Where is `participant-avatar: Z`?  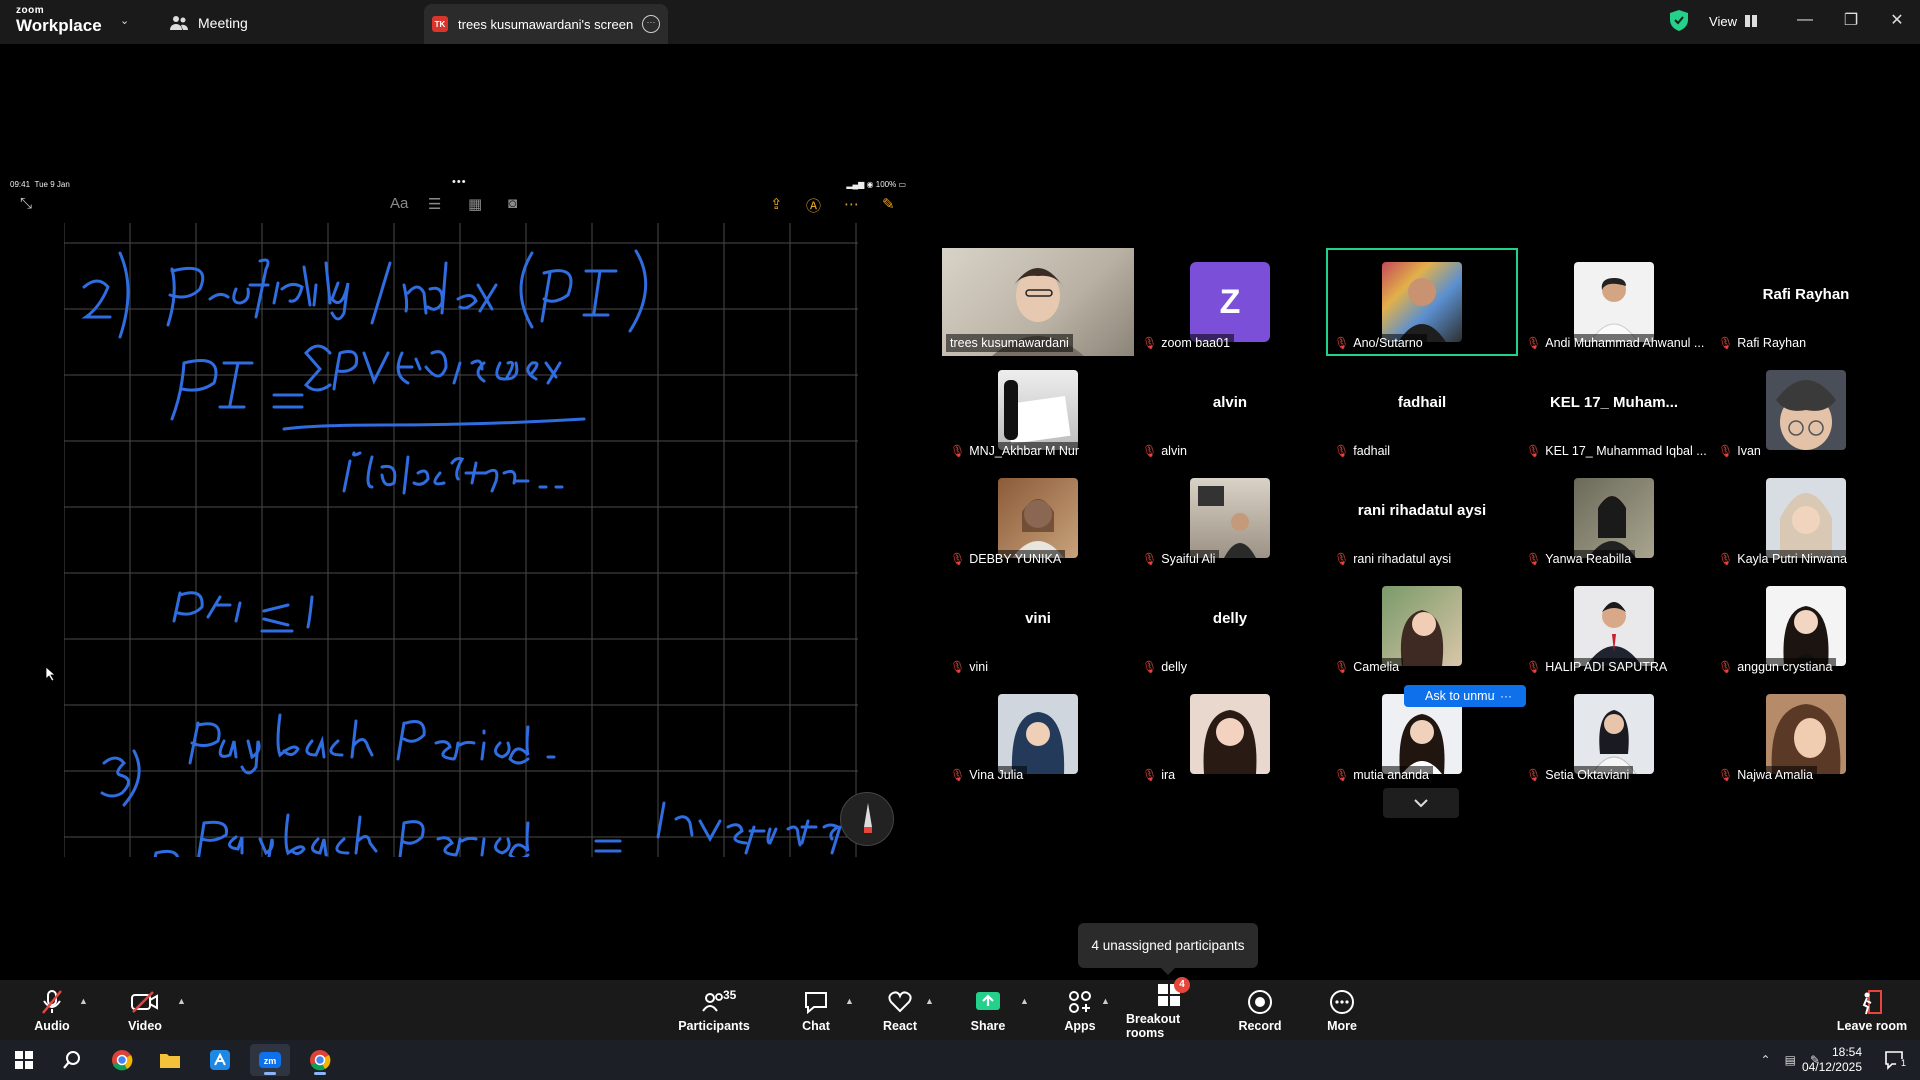 participant-avatar: Z is located at coordinates (1230, 302).